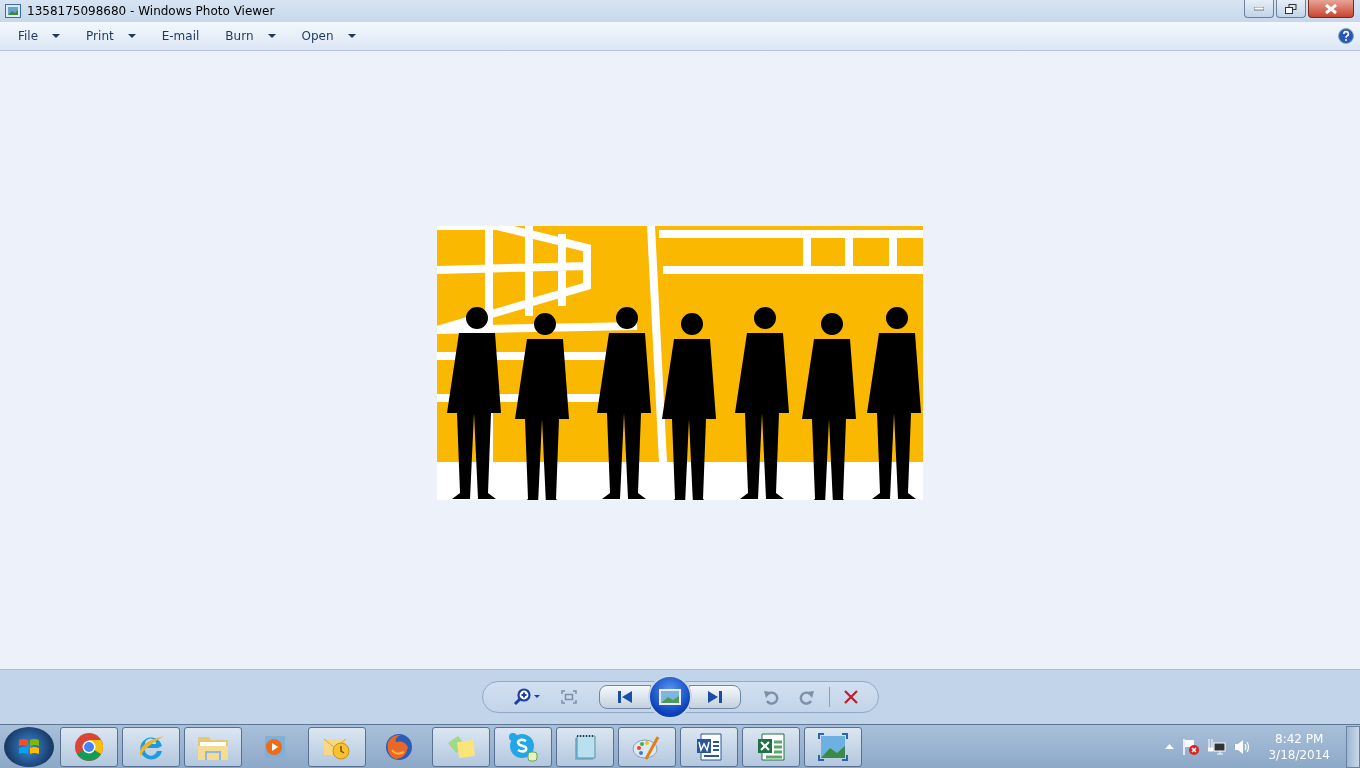  I want to click on close-icon, so click(1331, 8).